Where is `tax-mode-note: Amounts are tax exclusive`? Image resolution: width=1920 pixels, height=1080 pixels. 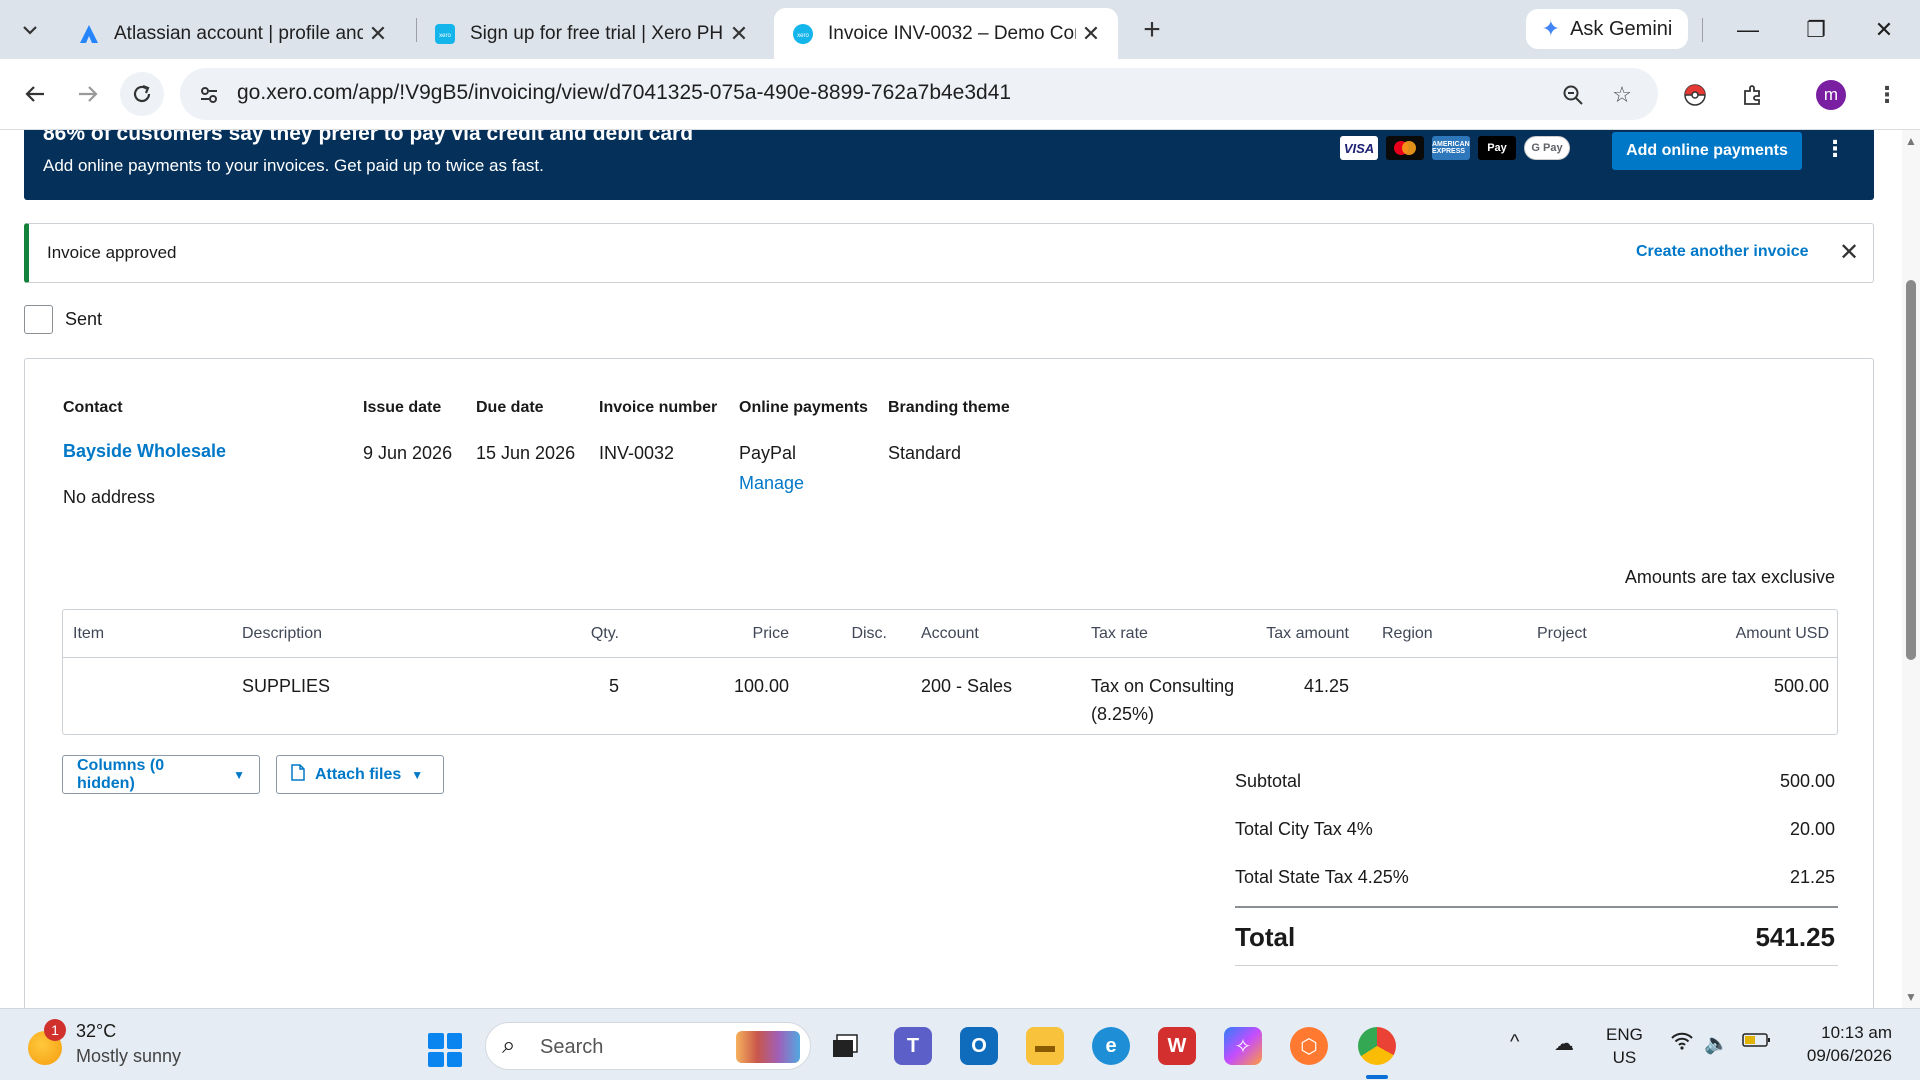
tax-mode-note: Amounts are tax exclusive is located at coordinates (1729, 577).